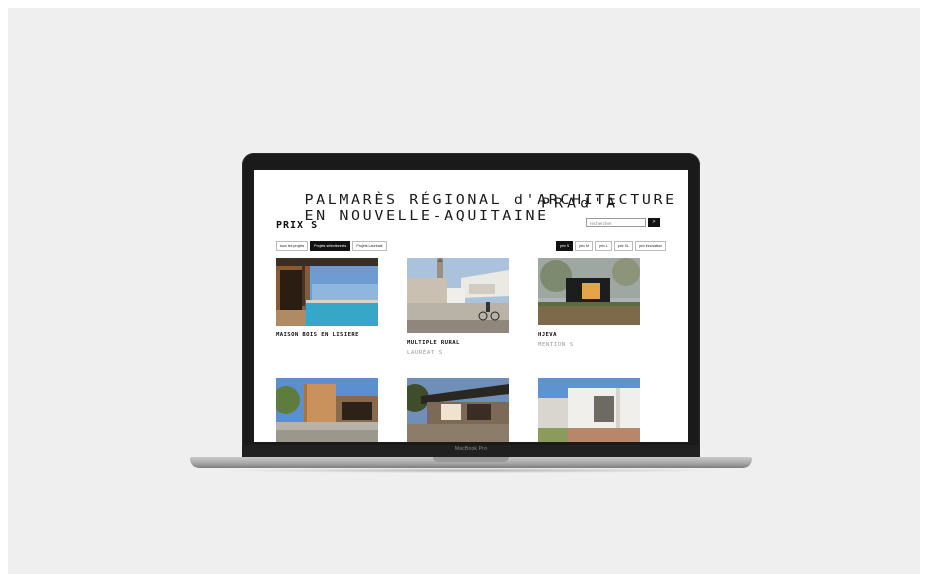  What do you see at coordinates (433, 343) in the screenshot?
I see `project-name: MULTIPLE RURAL` at bounding box center [433, 343].